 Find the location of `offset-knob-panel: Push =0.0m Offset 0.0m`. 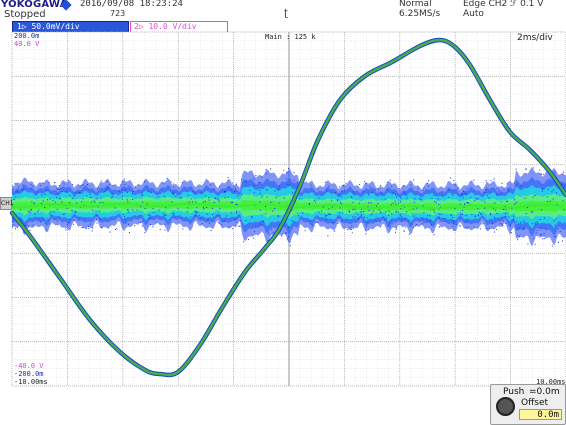

offset-knob-panel: Push =0.0m Offset 0.0m is located at coordinates (528, 404).